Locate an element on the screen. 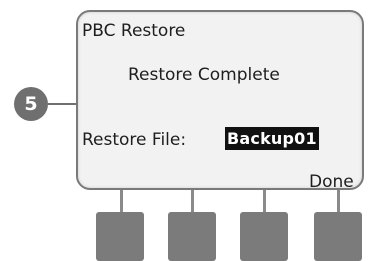 This screenshot has height=261, width=369. step-callout-line is located at coordinates (63, 104).